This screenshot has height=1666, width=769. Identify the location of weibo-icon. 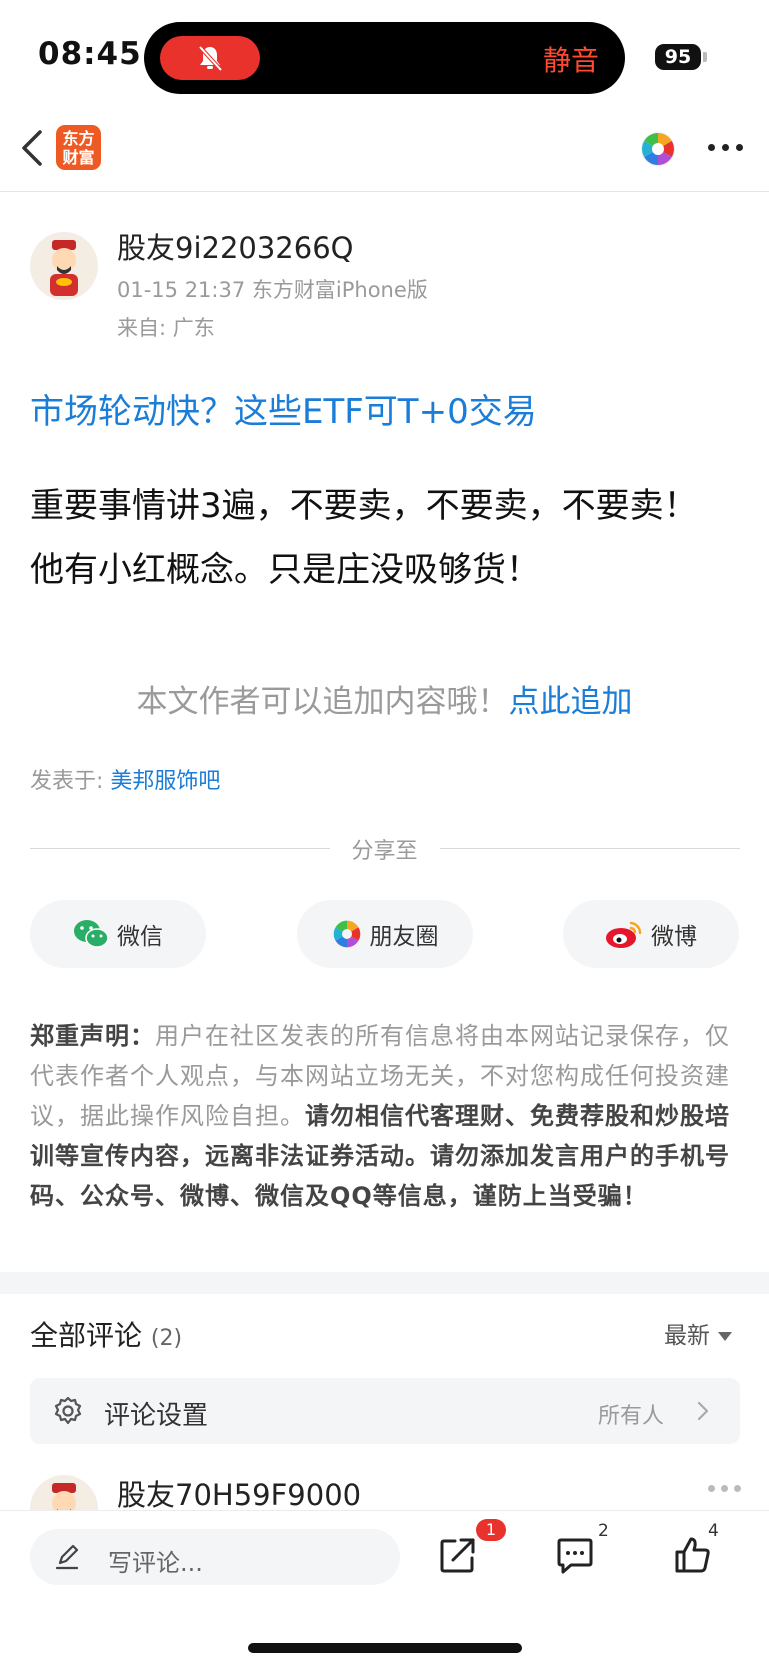
(624, 934).